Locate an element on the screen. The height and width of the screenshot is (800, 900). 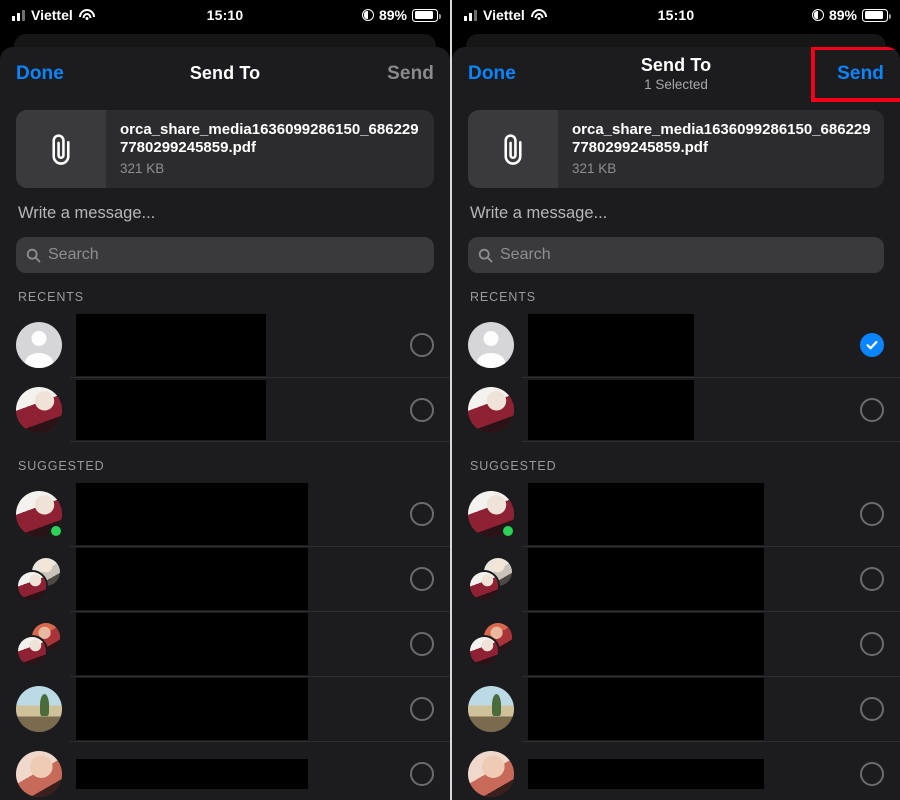
sheet-header: Done Send To 1 Selected Send is located at coordinates (676, 74).